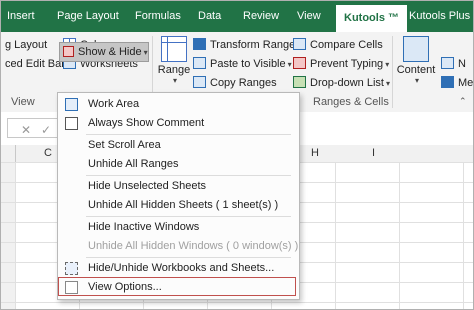 This screenshot has width=474, height=310. I want to click on compare-cells-button: Compare Cells, so click(338, 45).